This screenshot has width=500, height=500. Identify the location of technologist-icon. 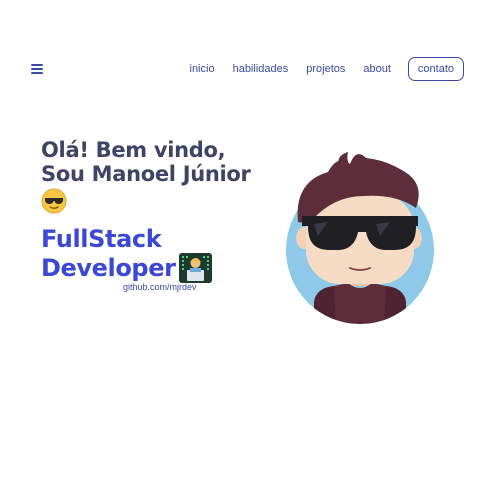
(195, 268).